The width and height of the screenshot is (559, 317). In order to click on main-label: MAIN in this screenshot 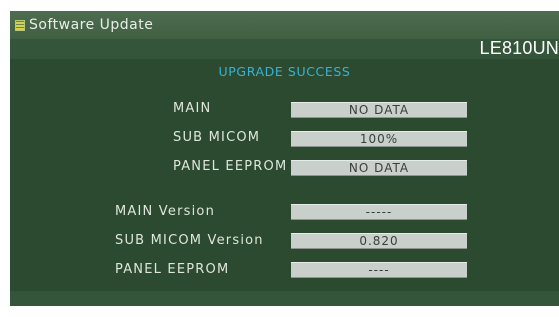, I will do `click(192, 108)`.